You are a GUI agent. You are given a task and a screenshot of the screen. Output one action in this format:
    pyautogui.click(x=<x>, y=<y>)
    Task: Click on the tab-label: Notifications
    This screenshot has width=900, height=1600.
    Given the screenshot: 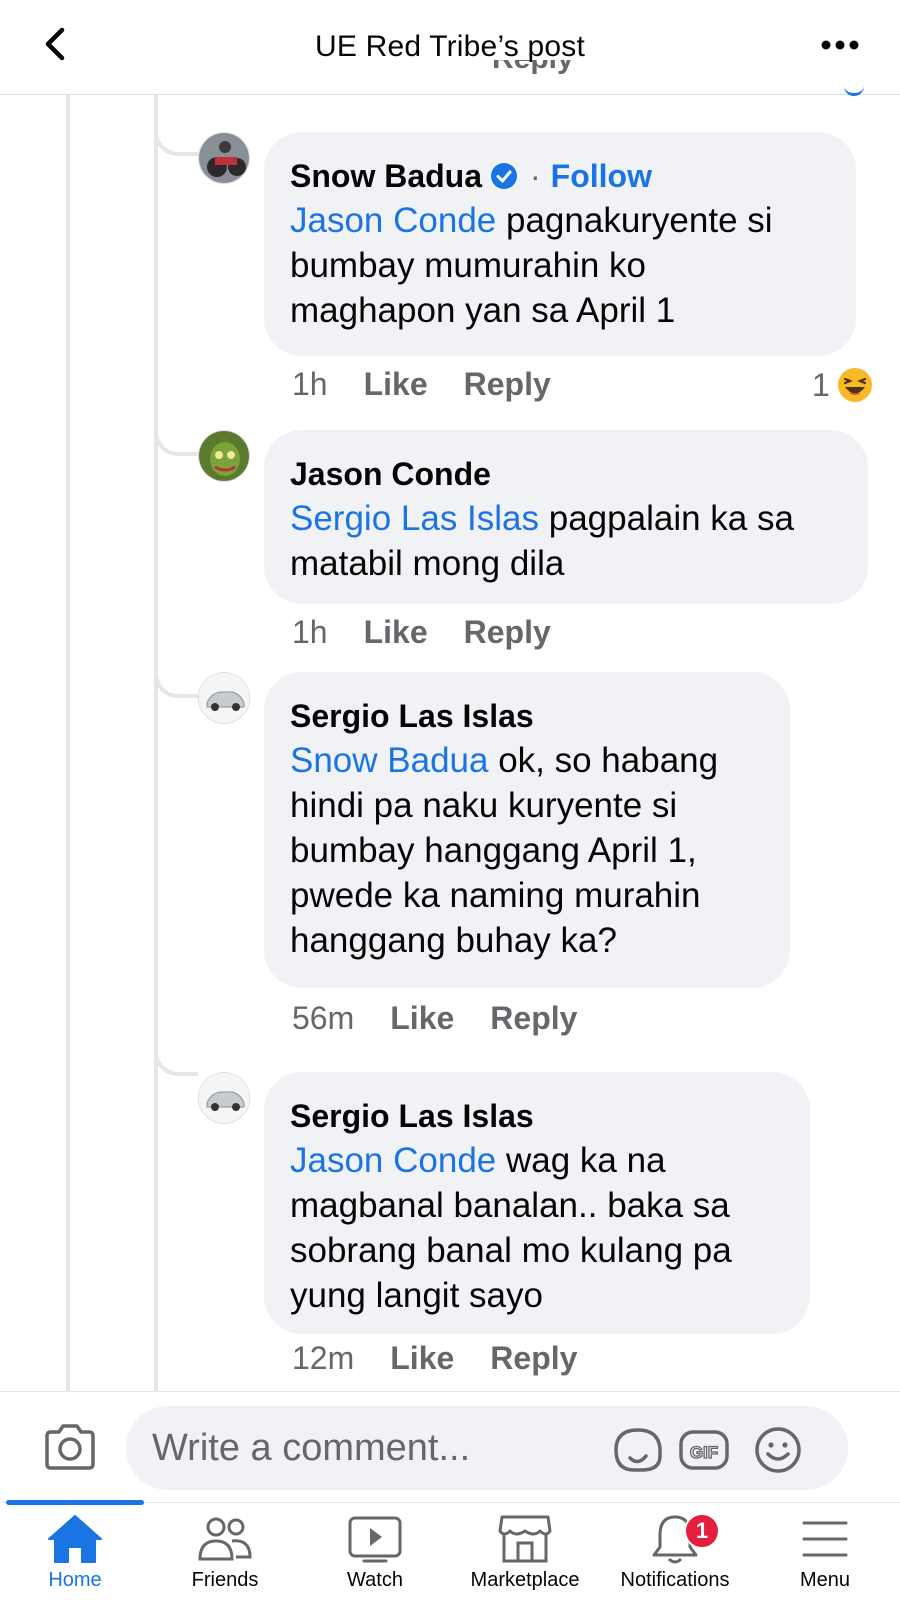 What is the action you would take?
    pyautogui.click(x=675, y=1580)
    